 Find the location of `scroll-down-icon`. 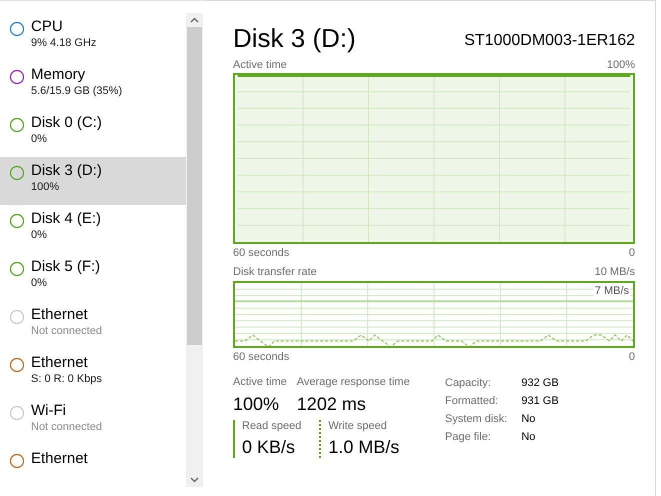

scroll-down-icon is located at coordinates (194, 480).